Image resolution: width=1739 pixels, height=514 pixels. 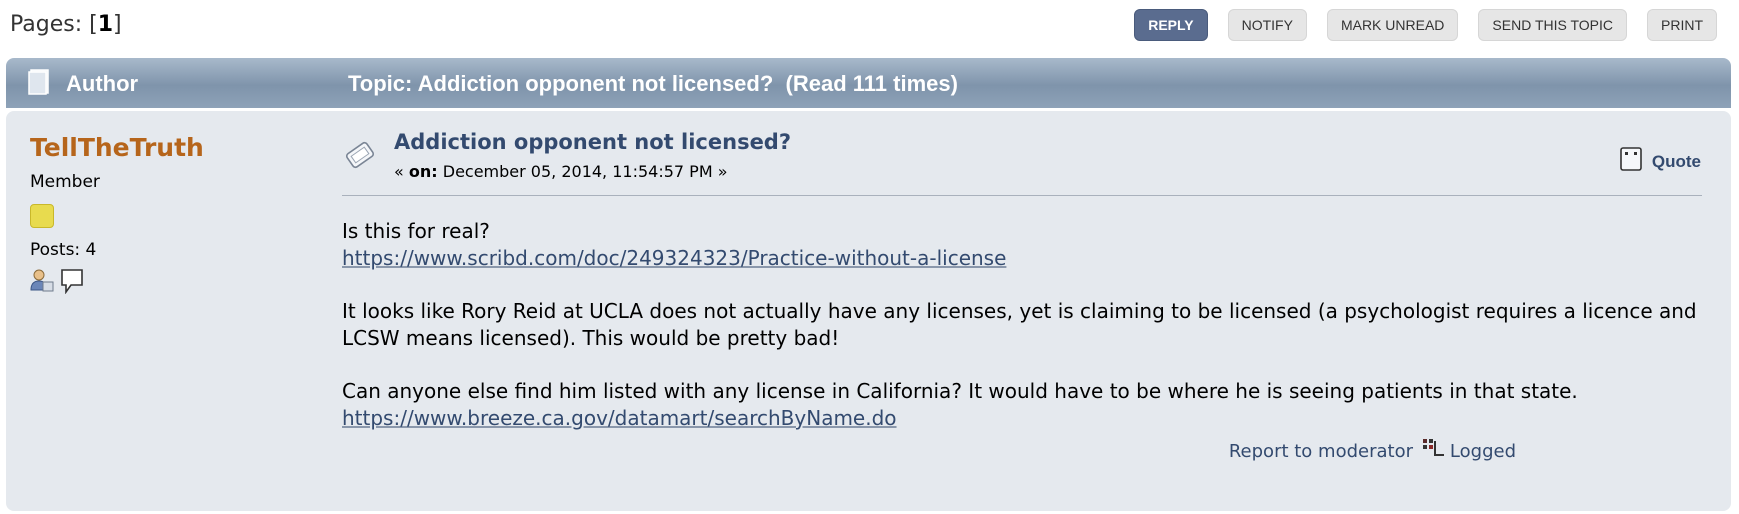 What do you see at coordinates (102, 83) in the screenshot?
I see `author-column-label: Author` at bounding box center [102, 83].